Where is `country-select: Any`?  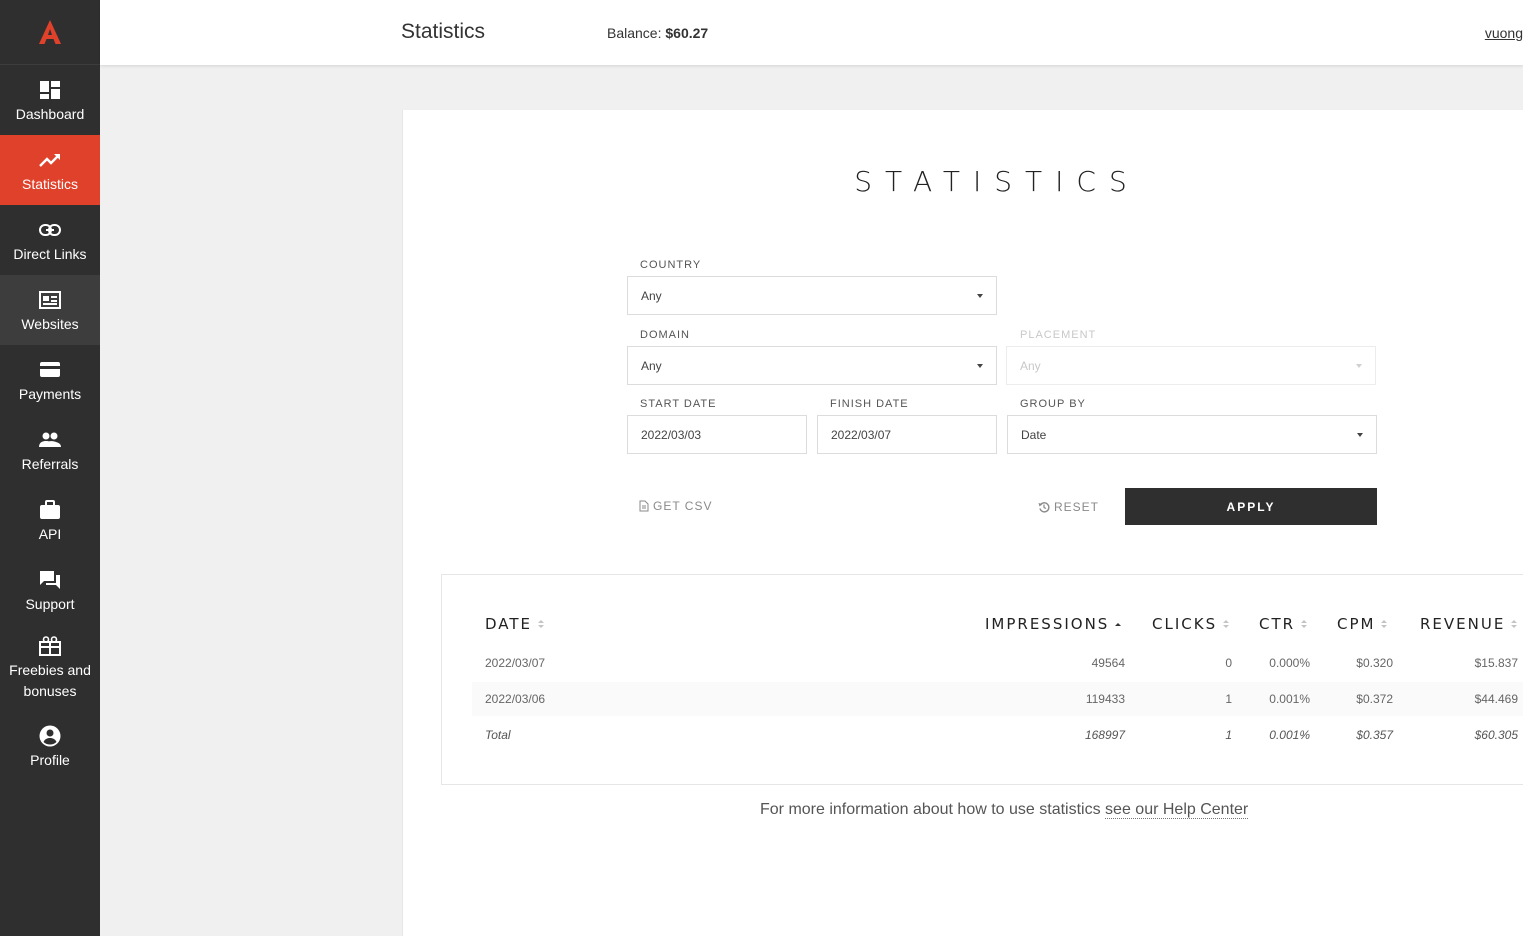
country-select: Any is located at coordinates (812, 295).